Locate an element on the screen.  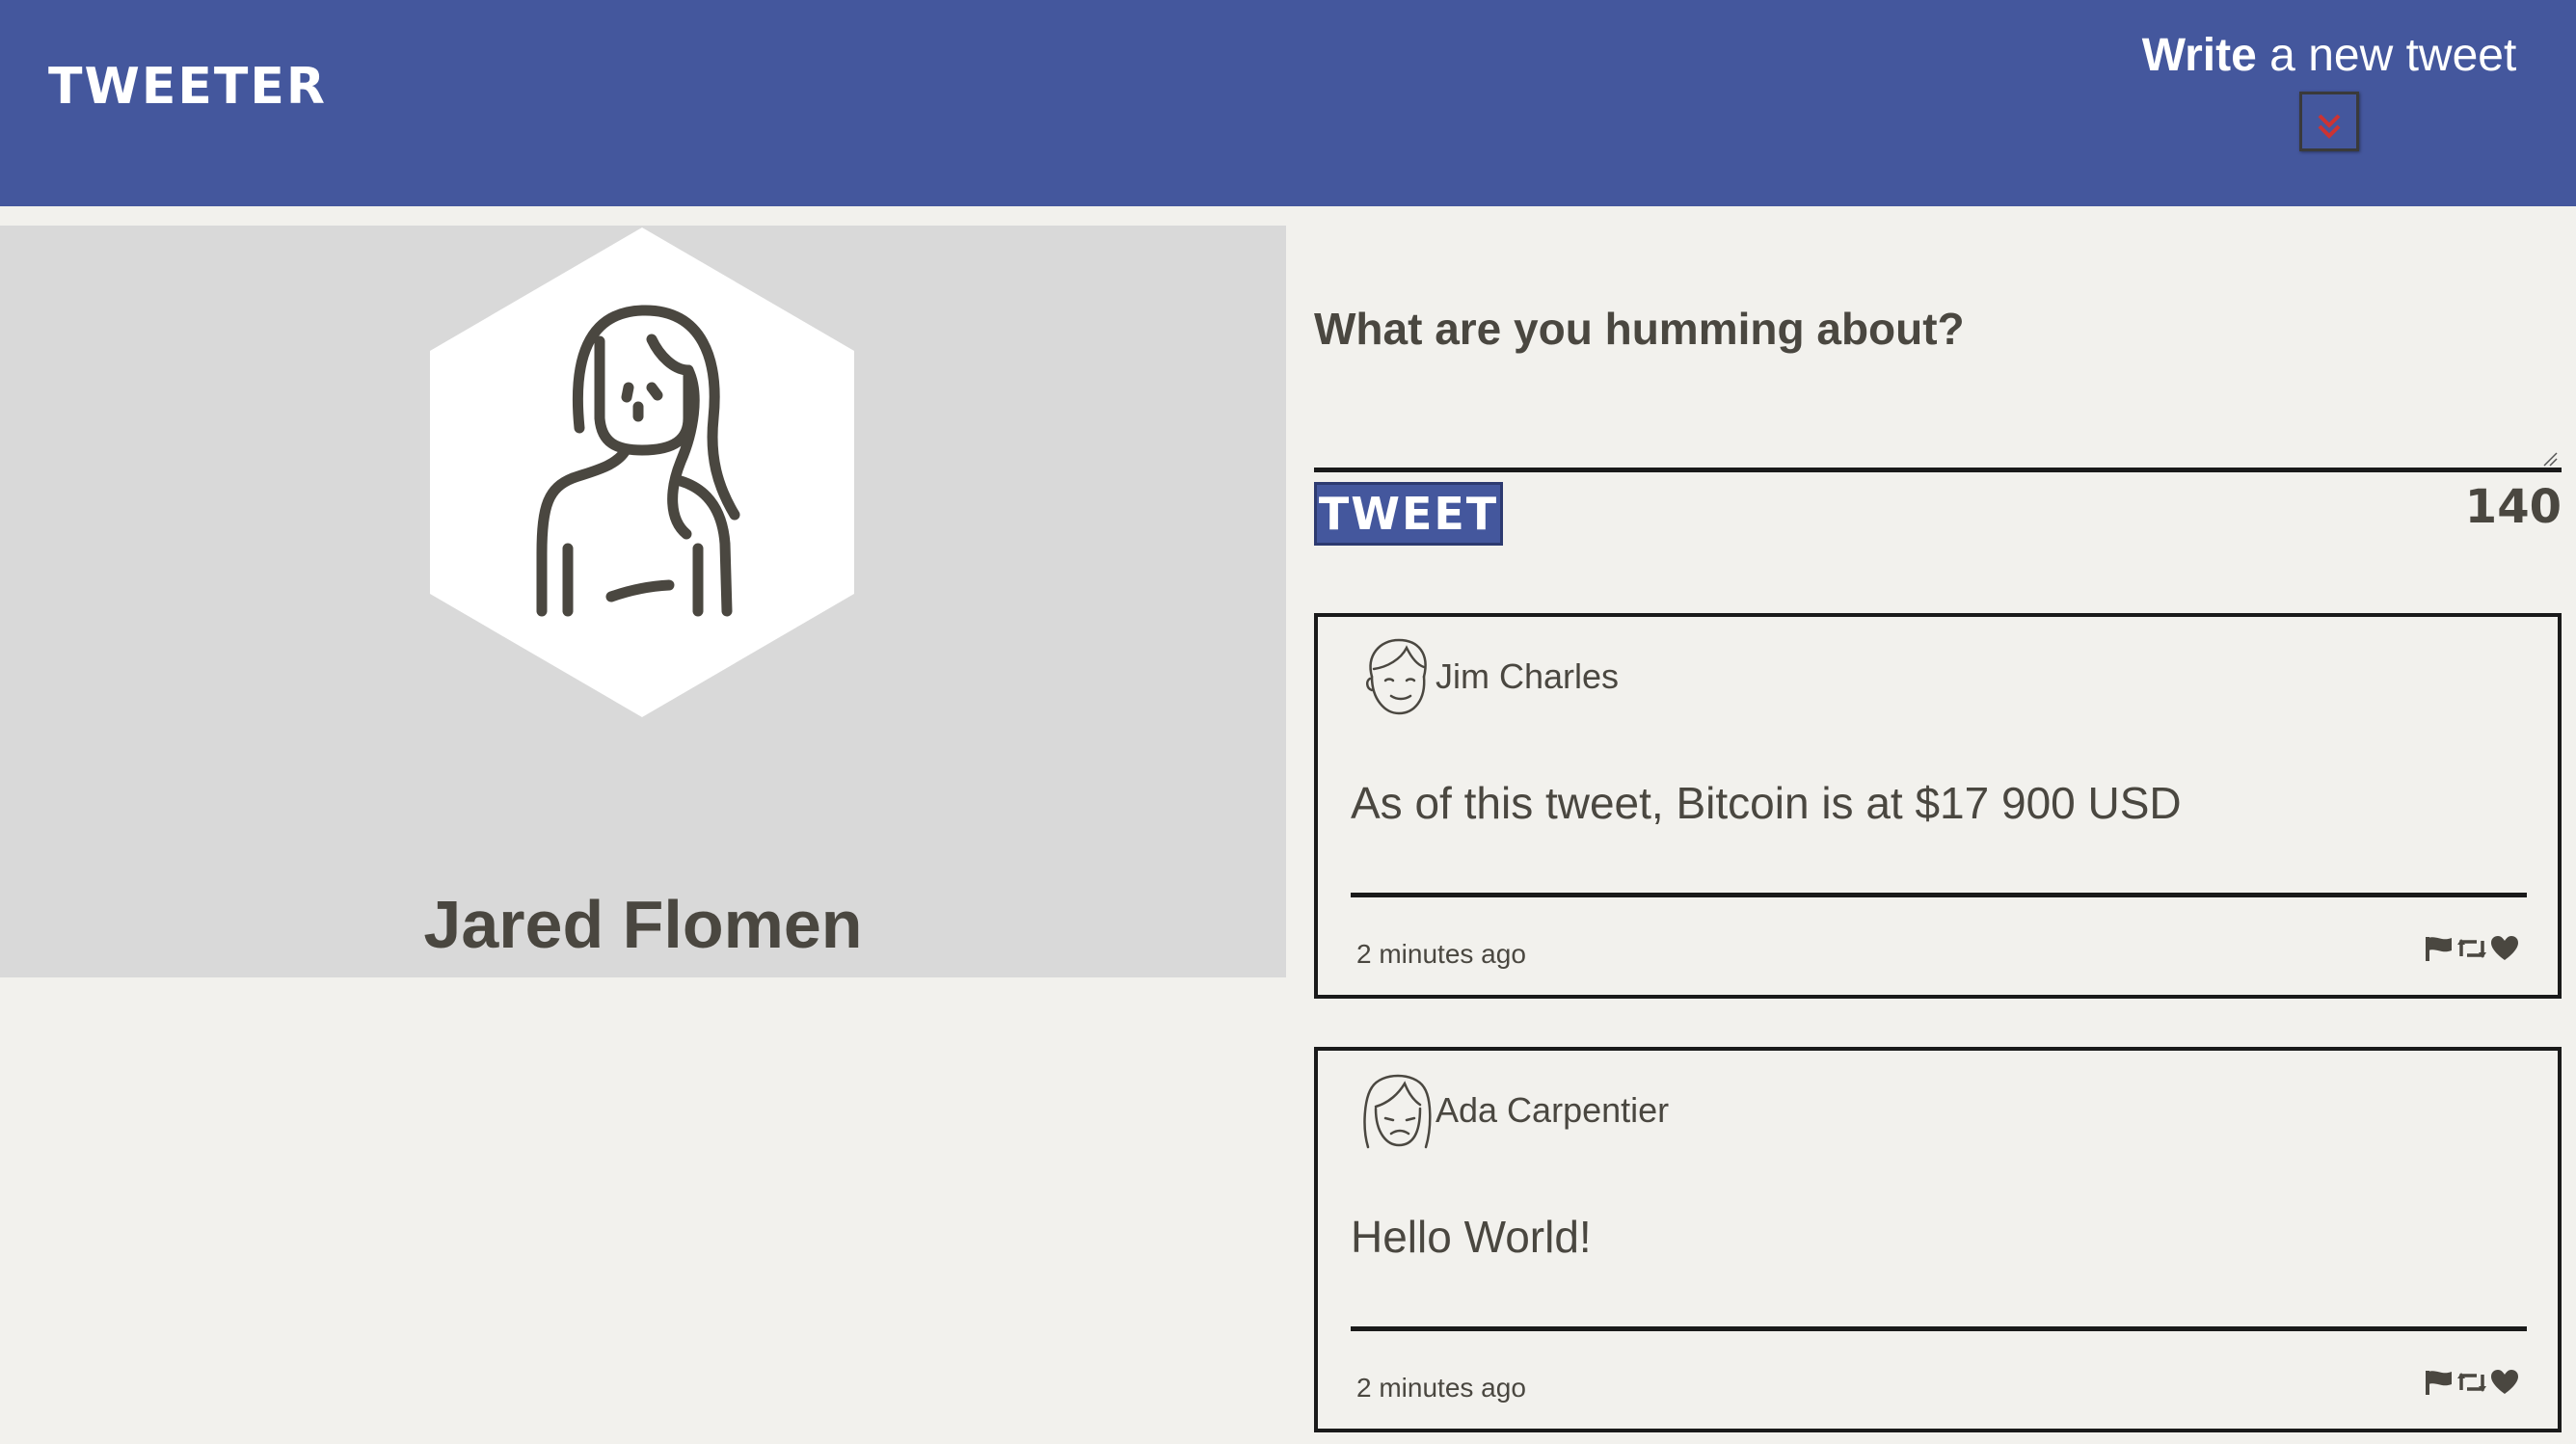
compose-label-rest: a new tweet is located at coordinates (2386, 55).